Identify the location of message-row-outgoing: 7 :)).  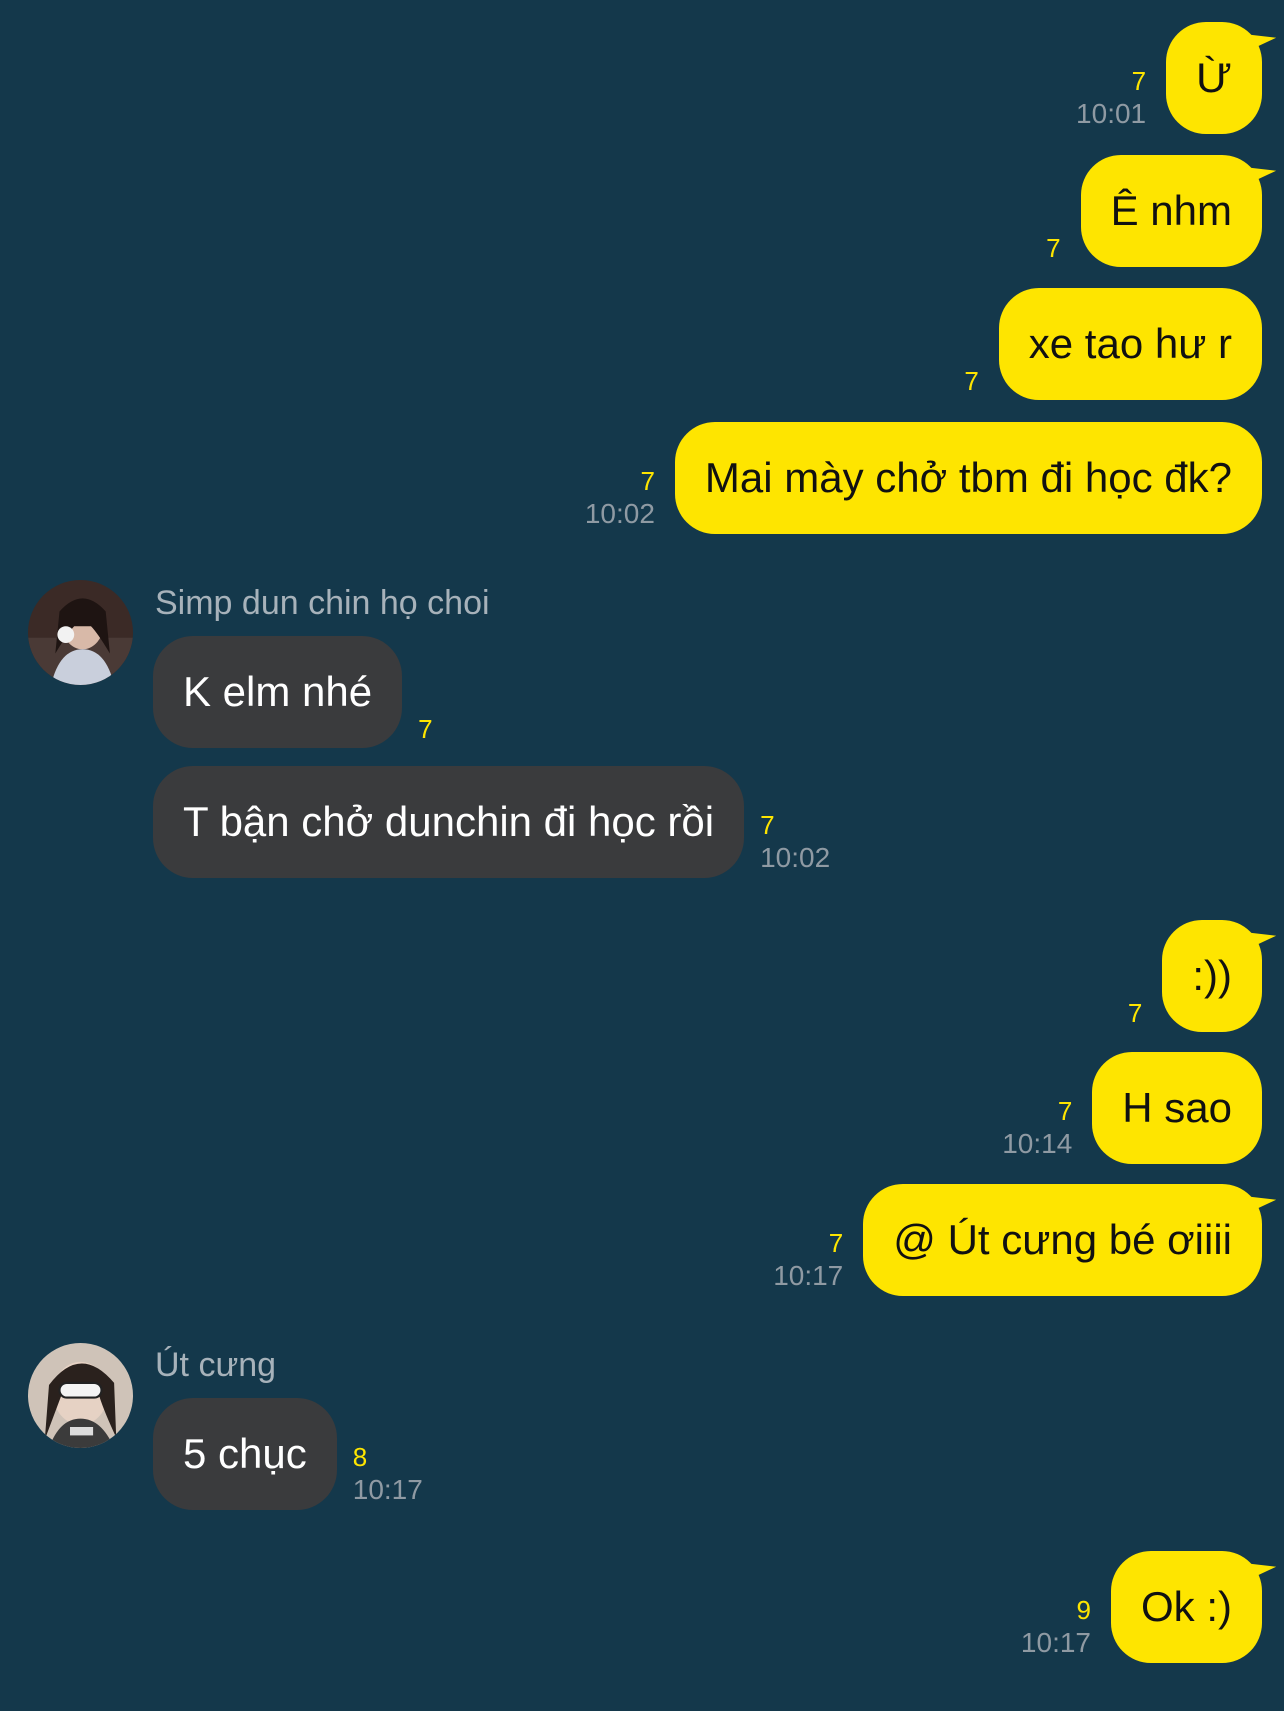
(1195, 976).